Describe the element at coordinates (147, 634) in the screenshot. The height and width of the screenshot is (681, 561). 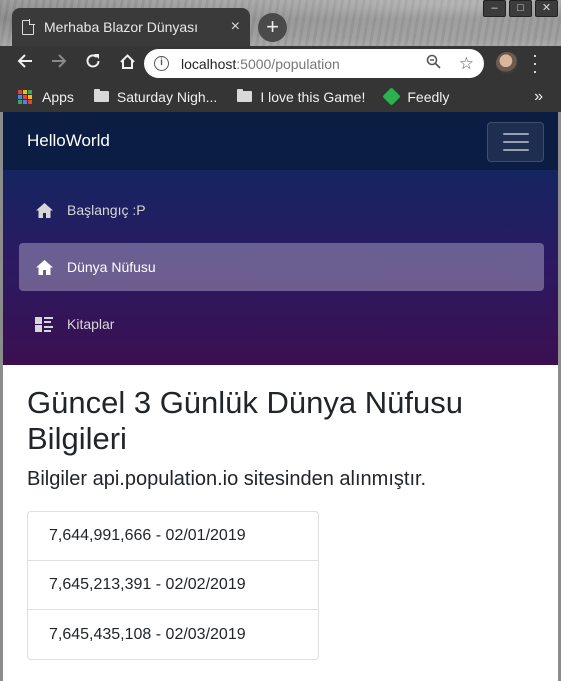
I see `list-item: 7,645,435,108 - 02/03/2019` at that location.